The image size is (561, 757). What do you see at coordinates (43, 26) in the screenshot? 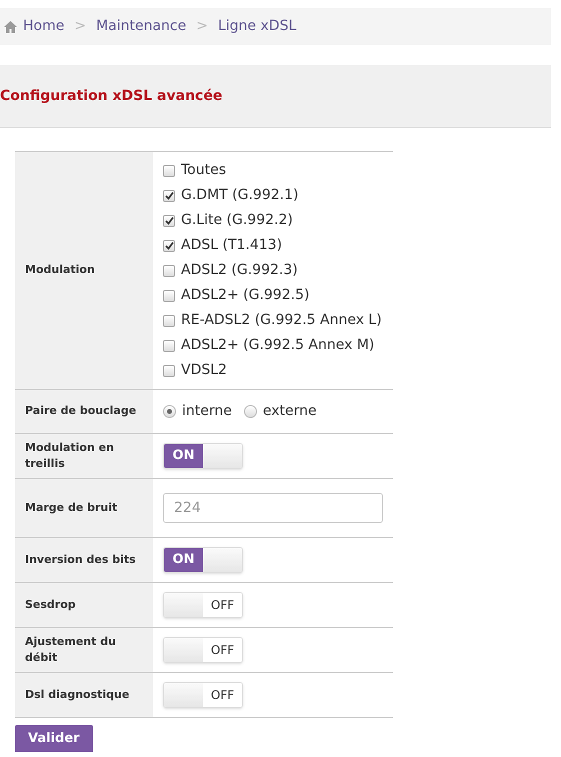
I see `breadcrumb-link: Home` at bounding box center [43, 26].